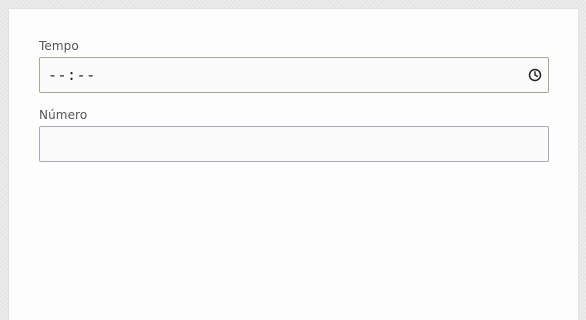 This screenshot has width=586, height=320. Describe the element at coordinates (59, 46) in the screenshot. I see `tempo-label: Tempo` at that location.